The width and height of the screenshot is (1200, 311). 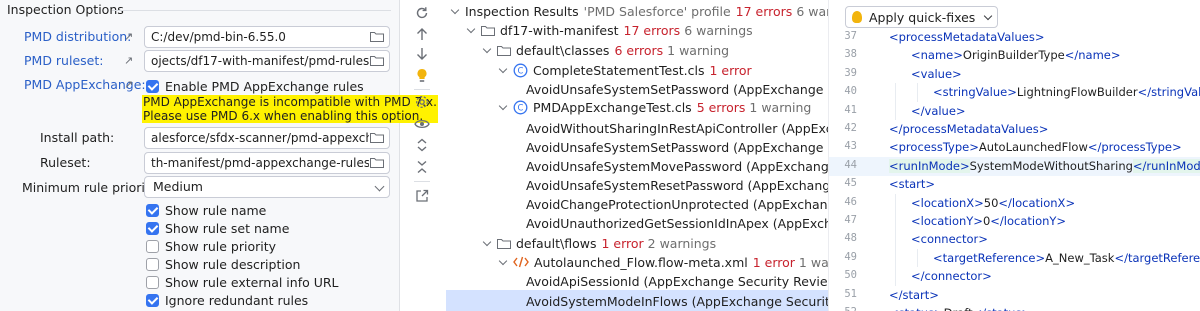 What do you see at coordinates (77, 36) in the screenshot?
I see `pmd-distribution-label: PMD distribution:` at bounding box center [77, 36].